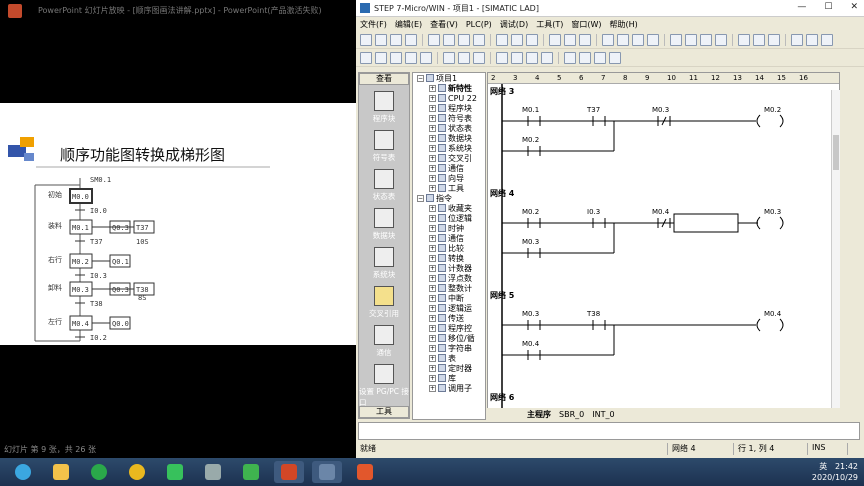 The width and height of the screenshot is (864, 486). What do you see at coordinates (384, 263) in the screenshot?
I see `nav-system-block: 系统块` at bounding box center [384, 263].